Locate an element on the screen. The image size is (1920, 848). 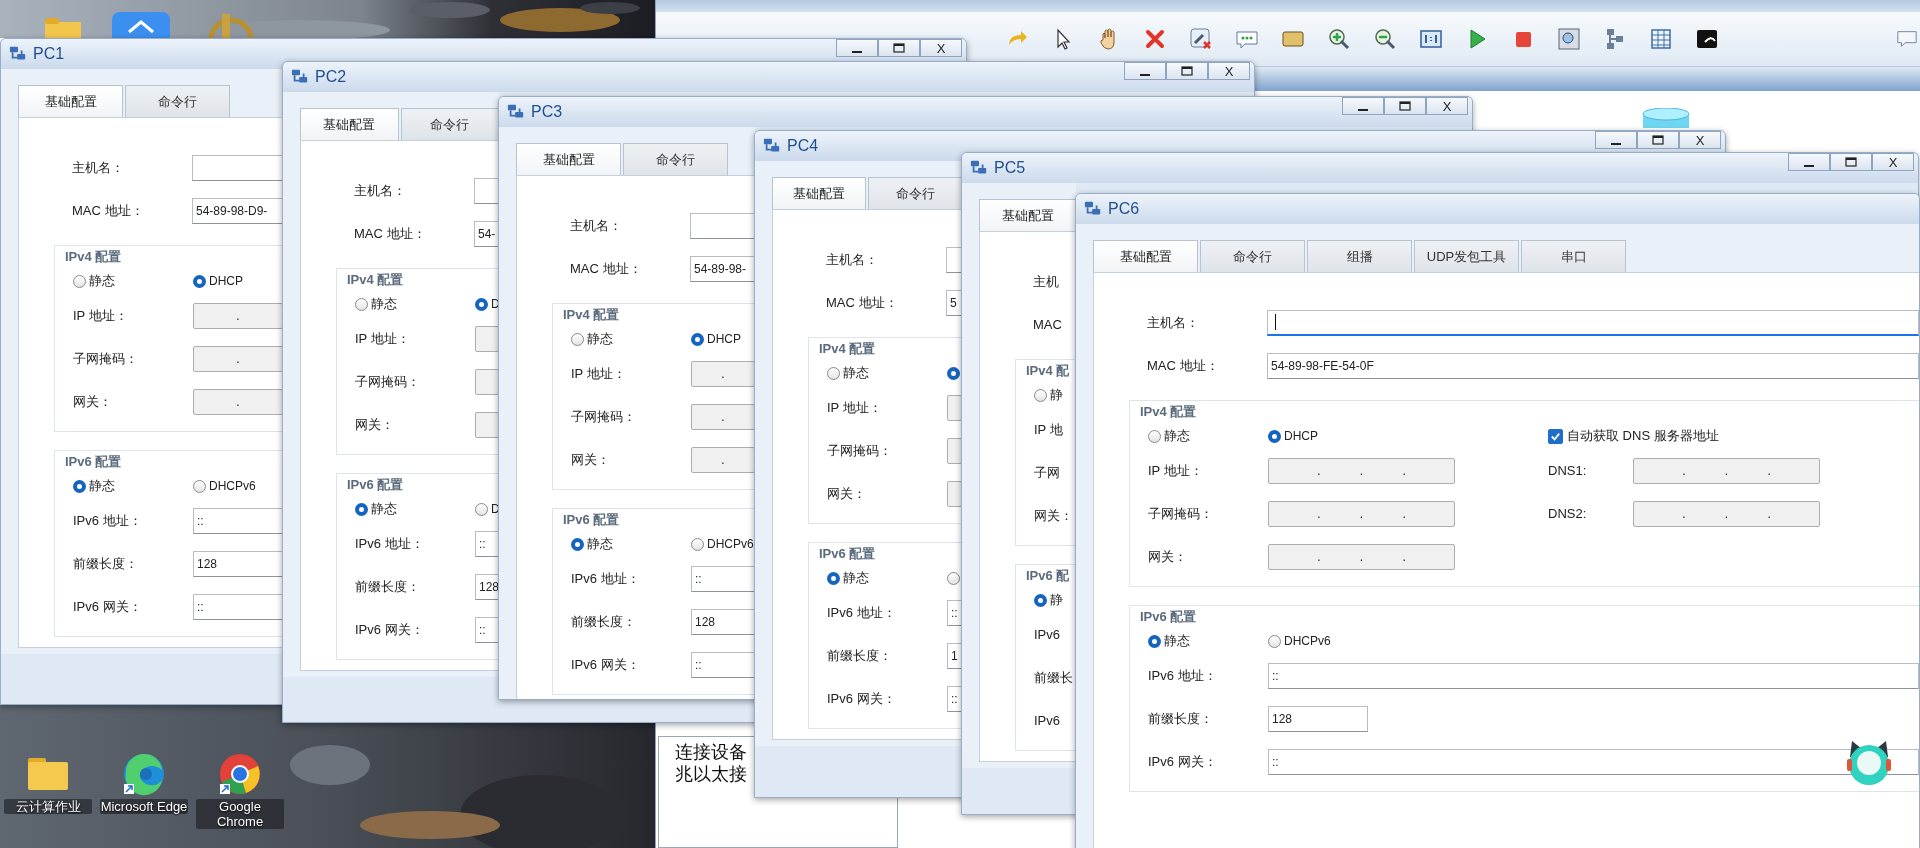
delete-icon is located at coordinates (1155, 39).